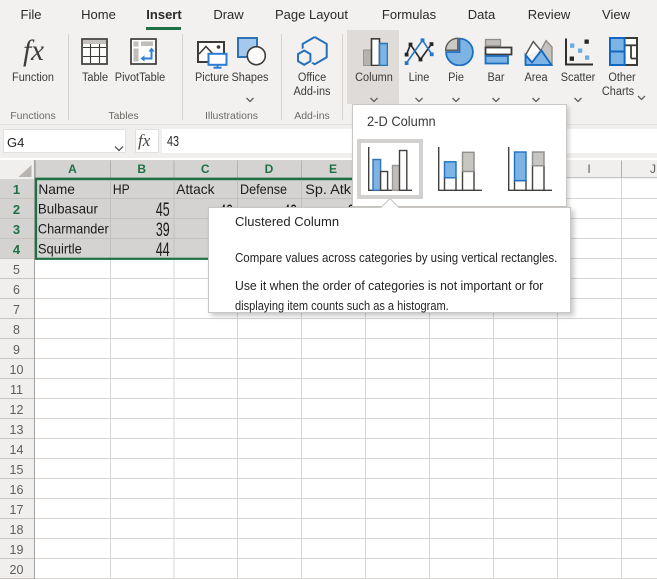 Image resolution: width=657 pixels, height=579 pixels. Describe the element at coordinates (72, 169) in the screenshot. I see `svg-text: A` at that location.